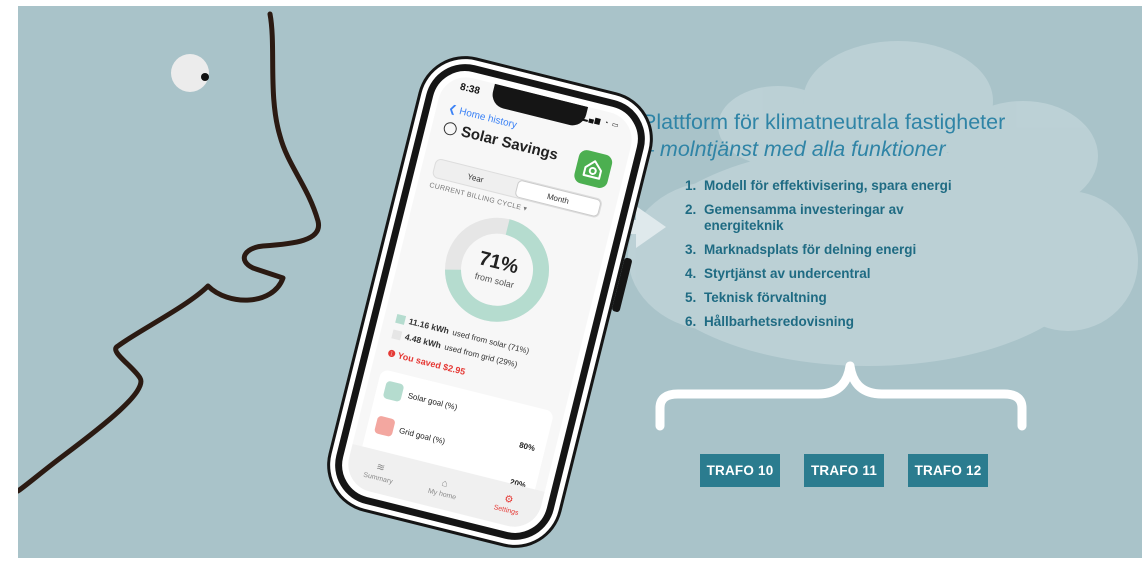 The image size is (1142, 564). Describe the element at coordinates (391, 353) in the screenshot. I see `alert-icon: ❶` at that location.